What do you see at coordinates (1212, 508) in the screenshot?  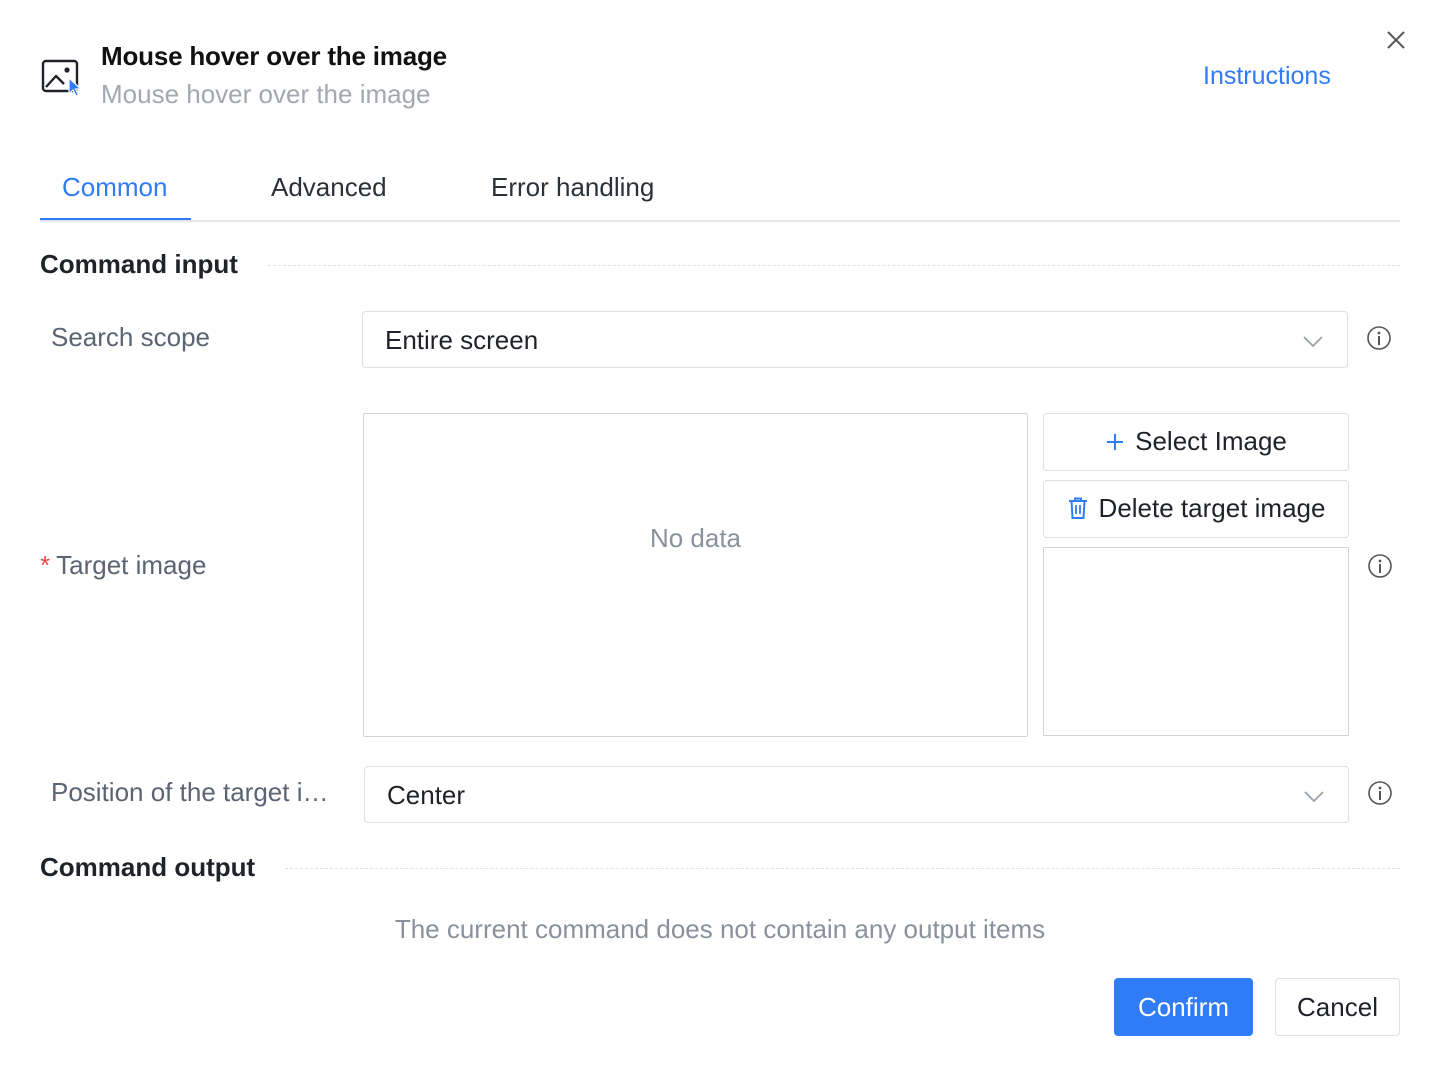 I see `delete-target-image-label: Delete target image` at bounding box center [1212, 508].